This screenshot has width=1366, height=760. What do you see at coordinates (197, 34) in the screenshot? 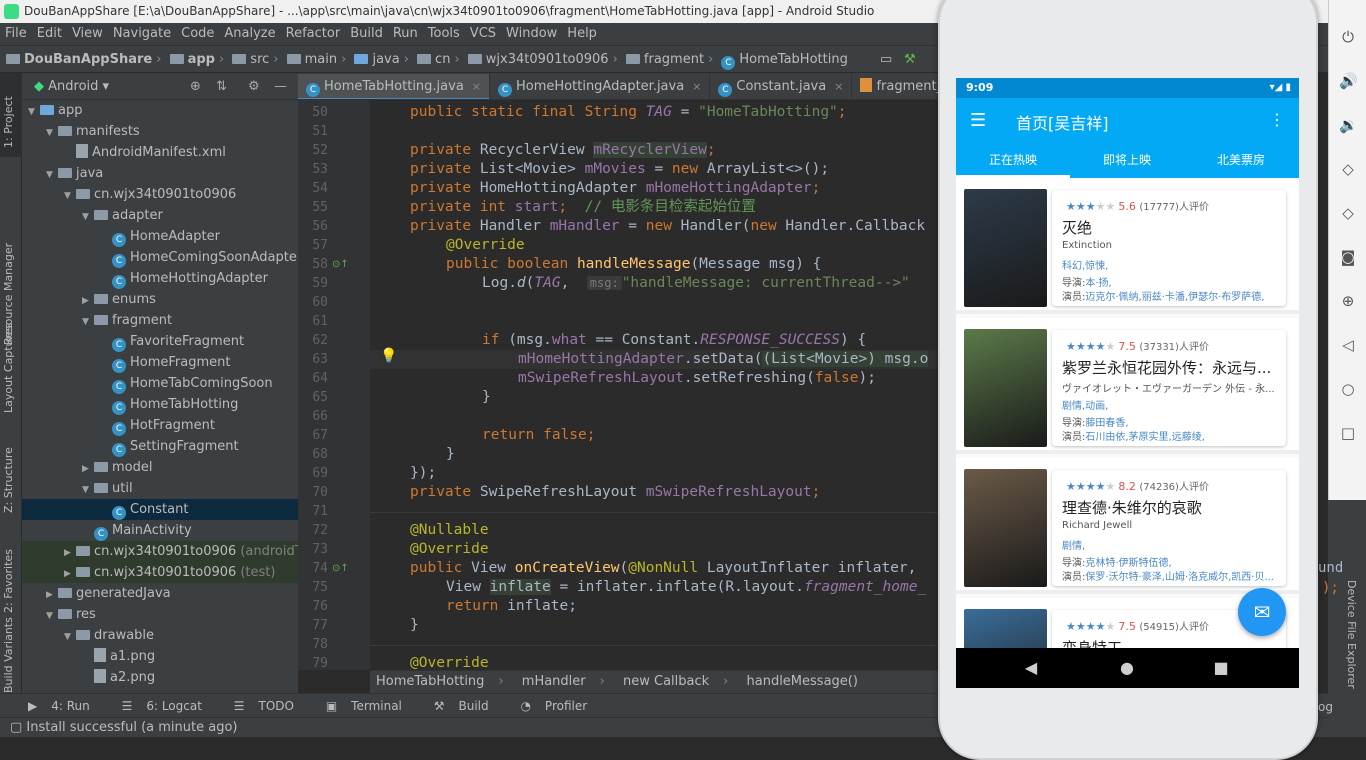
I see `menu-code: Code` at bounding box center [197, 34].